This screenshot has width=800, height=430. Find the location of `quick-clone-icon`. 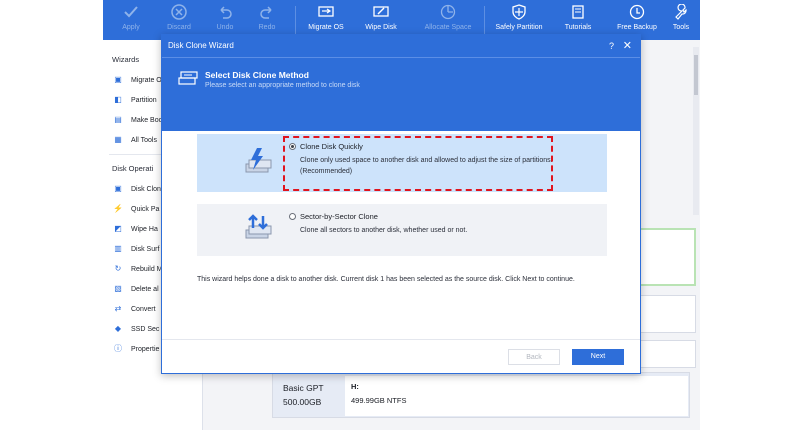

quick-clone-icon is located at coordinates (258, 163).